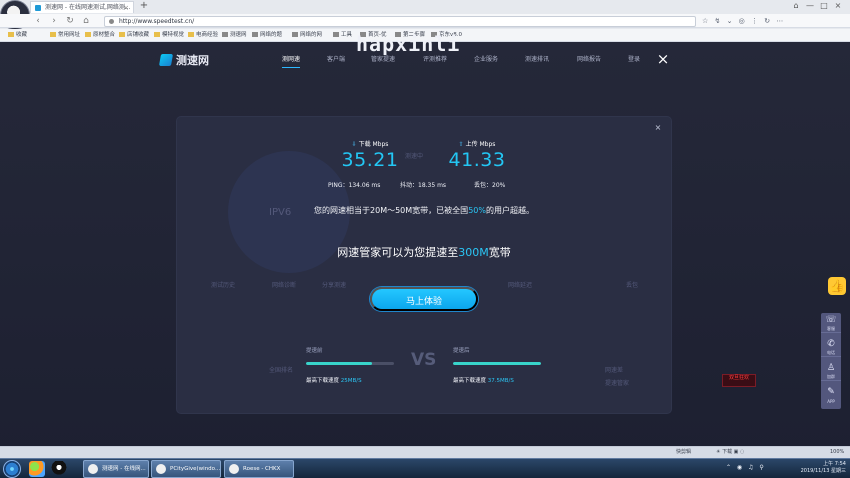  I want to click on side-phone-button: ✆ 电话, so click(831, 347).